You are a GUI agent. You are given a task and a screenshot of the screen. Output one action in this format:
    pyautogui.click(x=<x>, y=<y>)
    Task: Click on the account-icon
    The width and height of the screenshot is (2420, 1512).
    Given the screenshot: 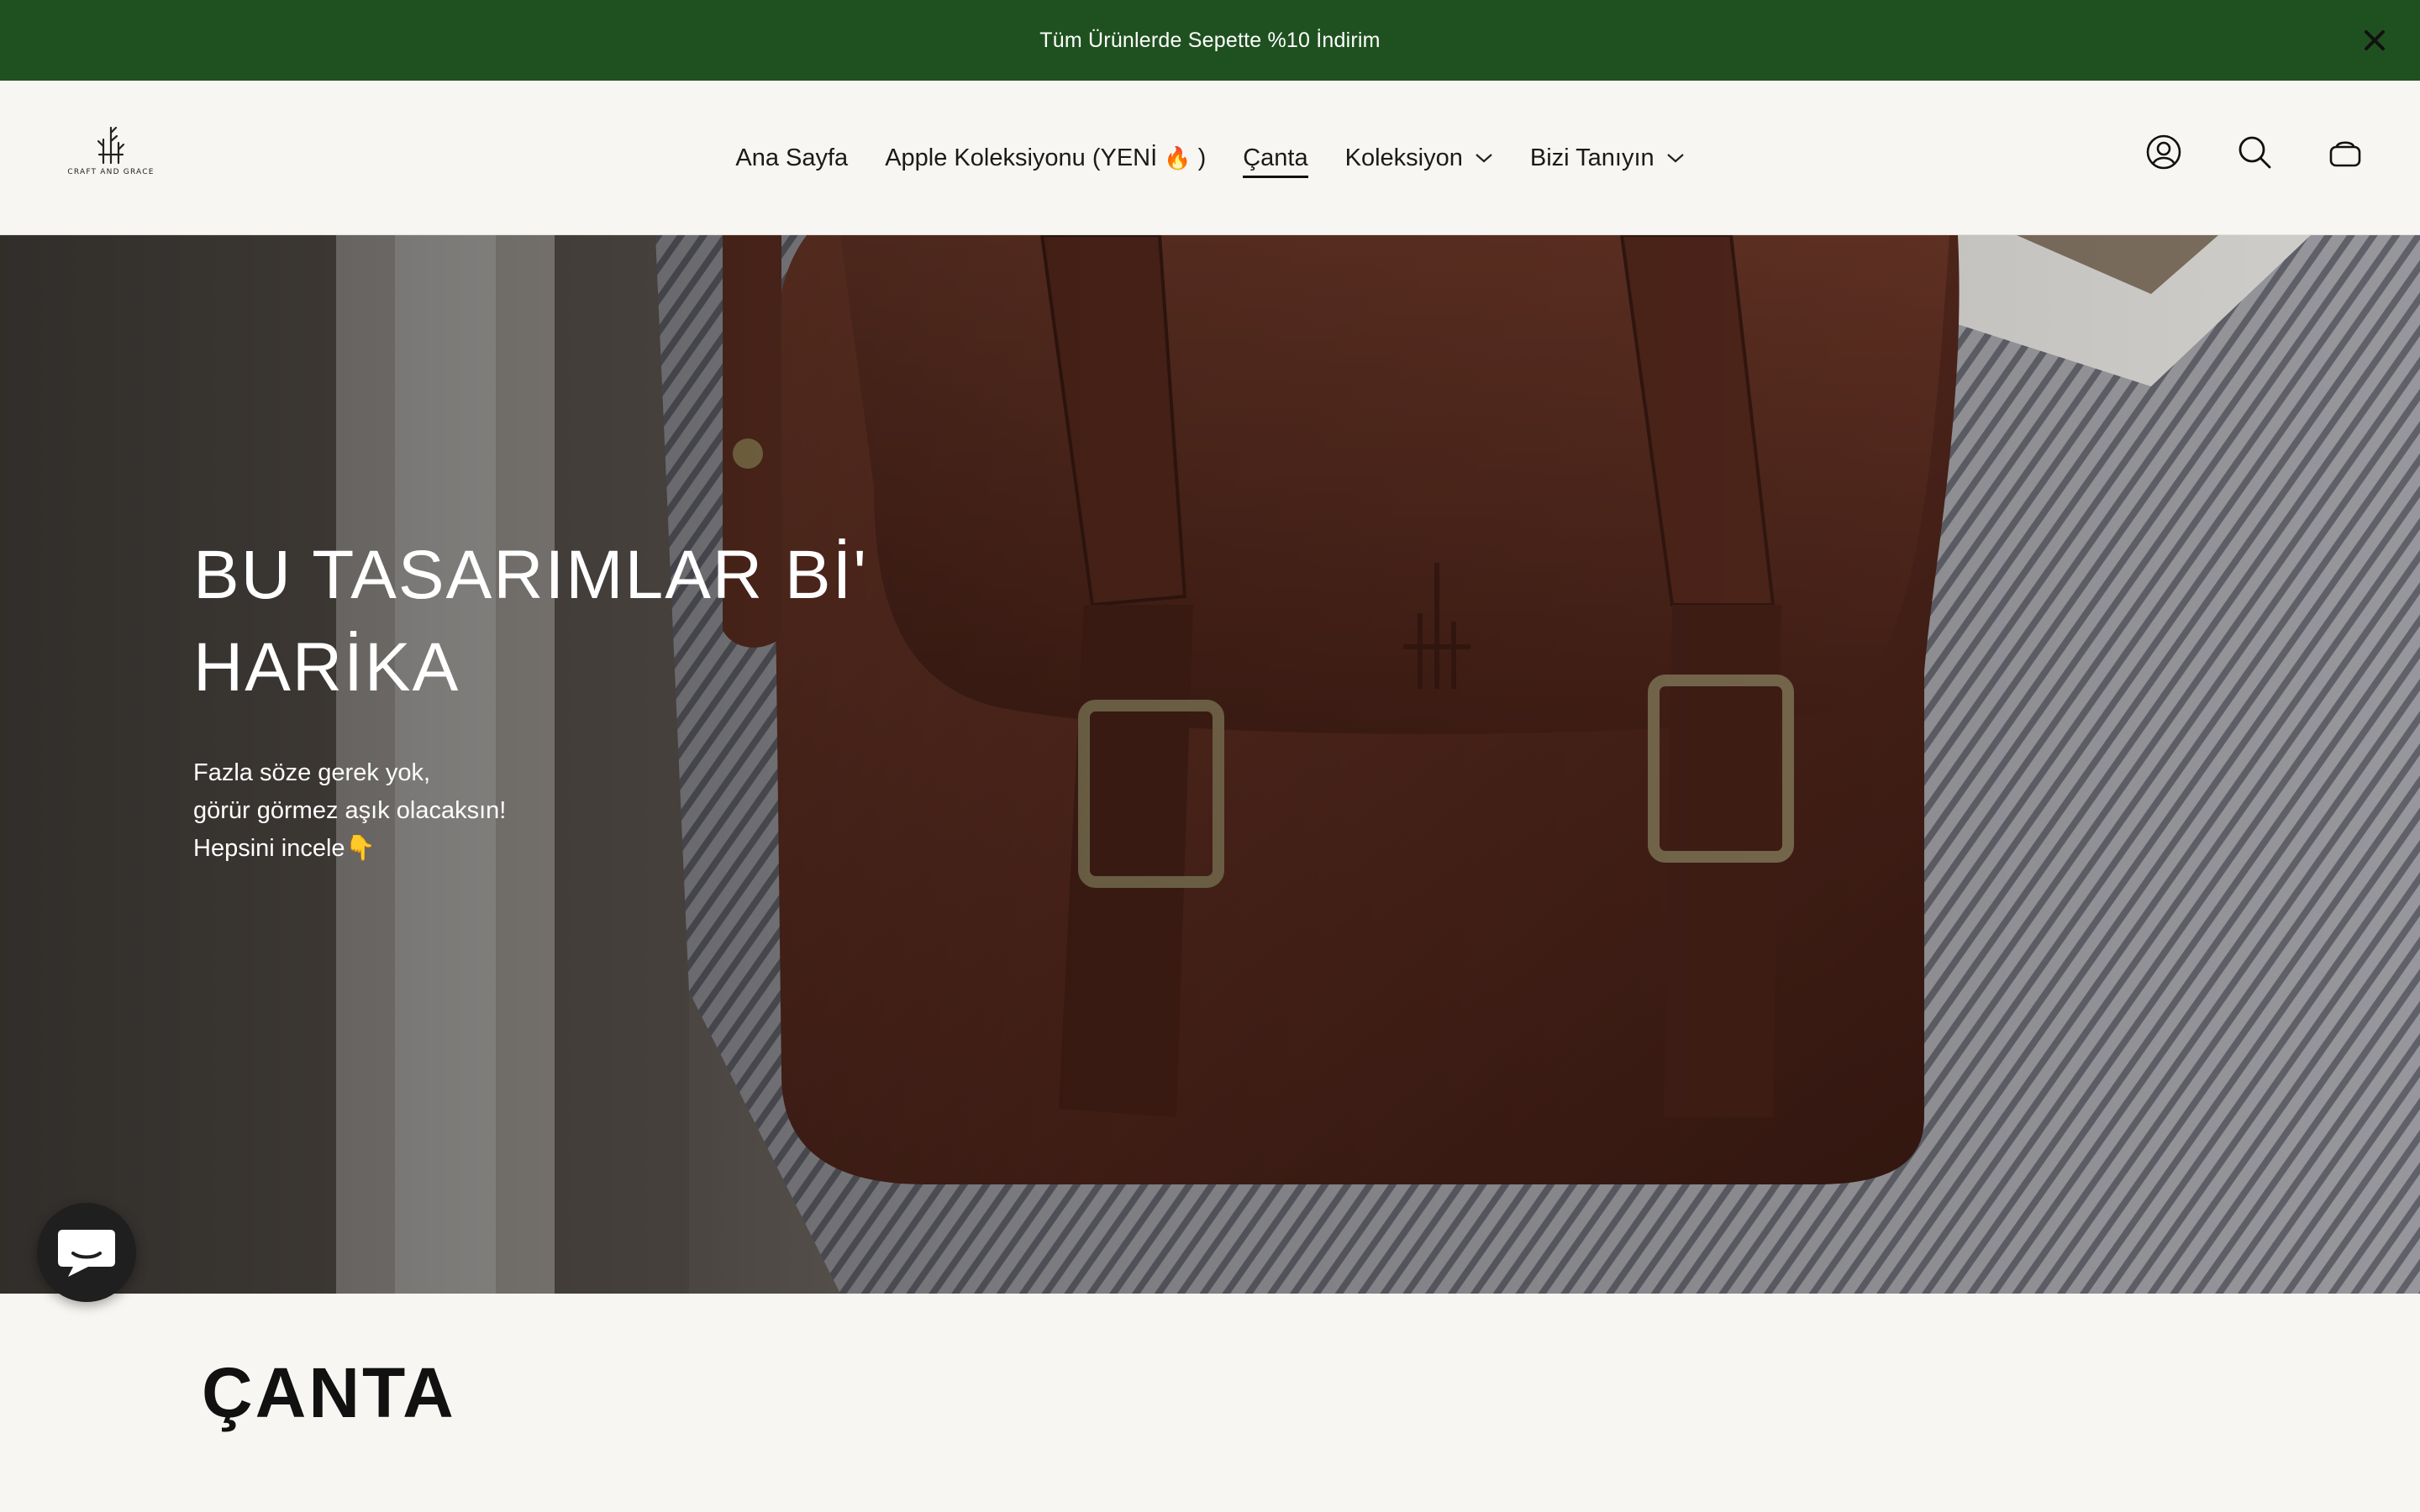 What is the action you would take?
    pyautogui.click(x=2163, y=152)
    